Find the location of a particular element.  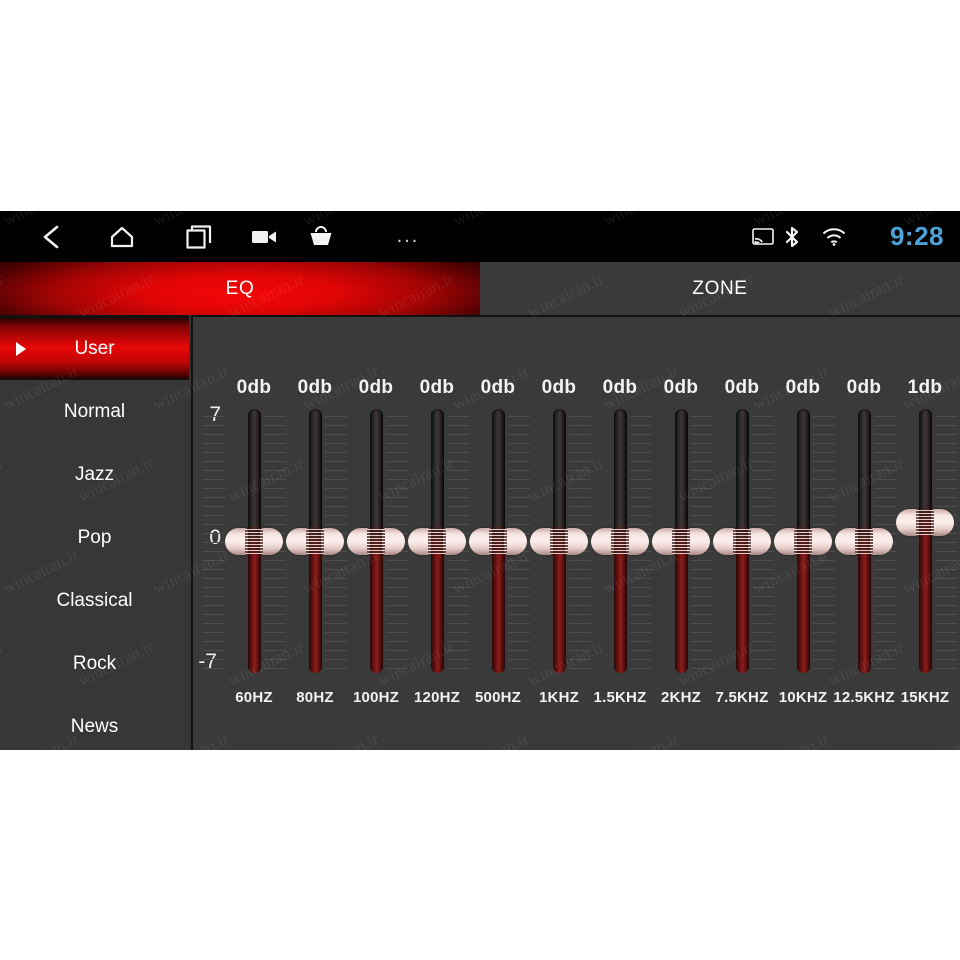

preset-label: Pop is located at coordinates (94, 537).